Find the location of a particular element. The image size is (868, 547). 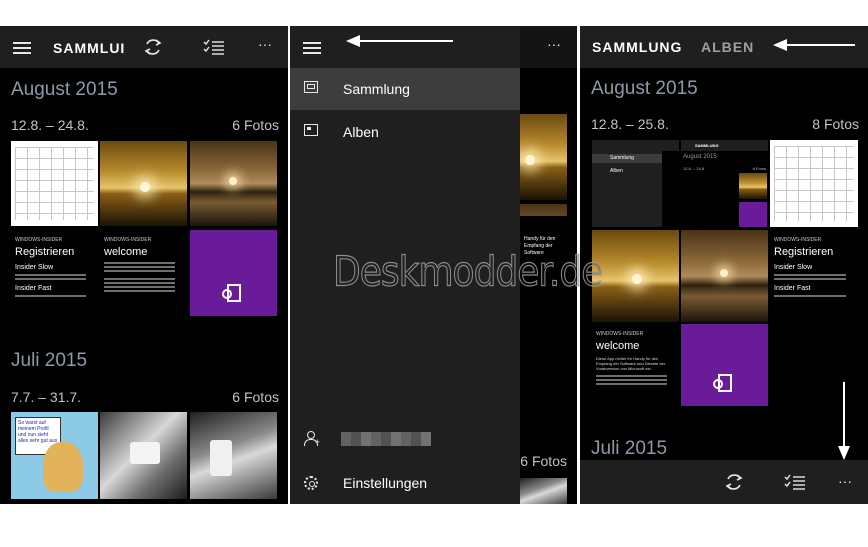

tab-alben: ALBEN is located at coordinates (727, 47).